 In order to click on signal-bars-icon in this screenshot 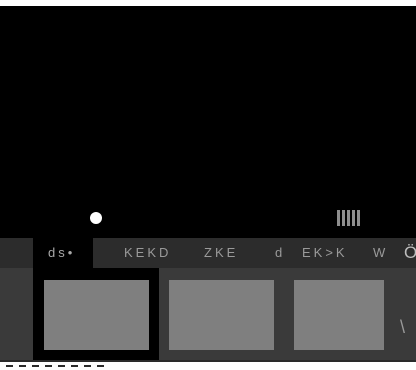, I will do `click(348, 218)`.